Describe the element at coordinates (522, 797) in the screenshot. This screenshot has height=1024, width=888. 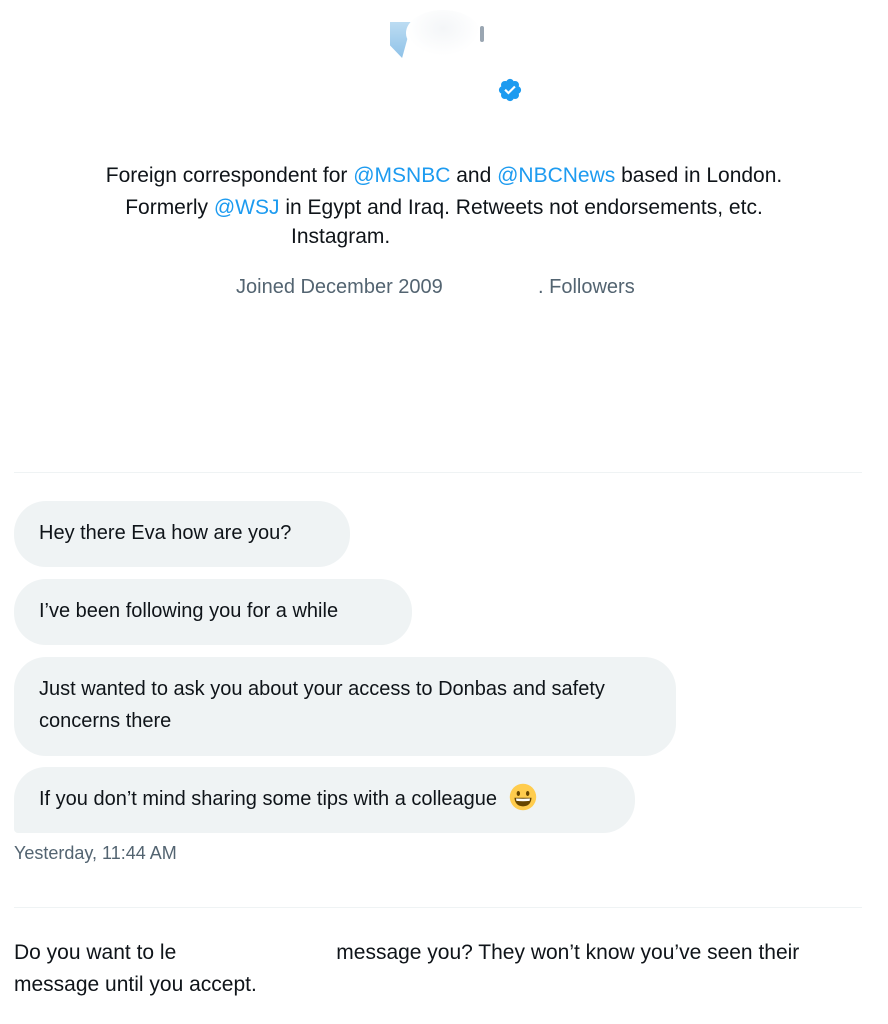
I see `grinning-face-emoji-icon` at that location.